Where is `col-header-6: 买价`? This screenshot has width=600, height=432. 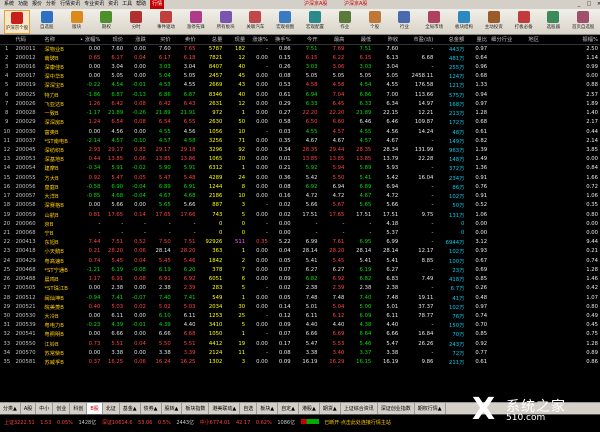
col-header-6: 买价 is located at coordinates (160, 40).